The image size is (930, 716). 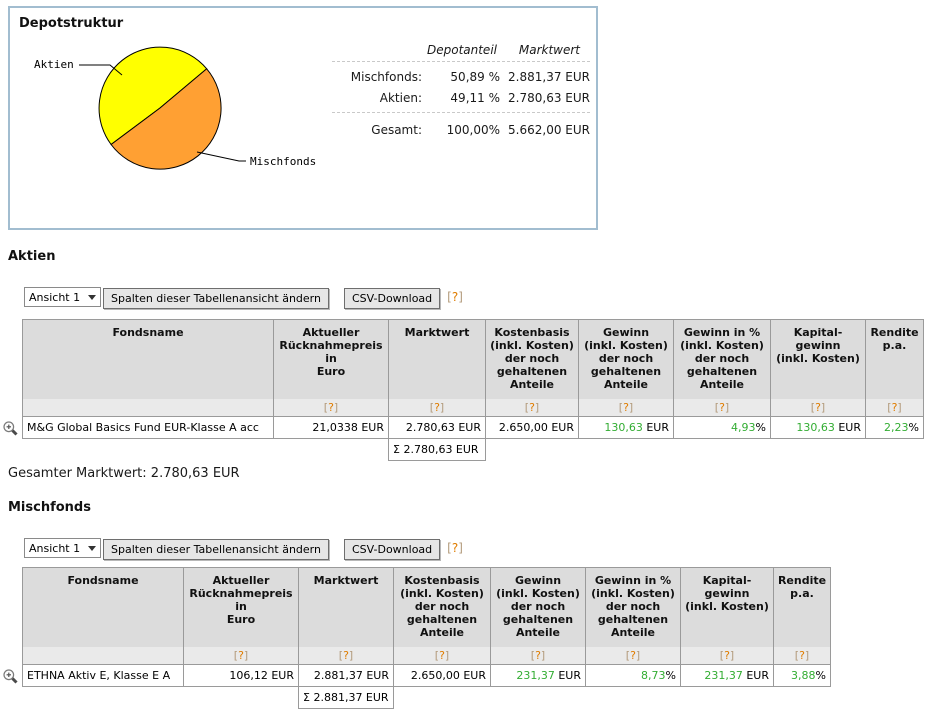 I want to click on pie-label-mischfonds: Mischfonds, so click(x=283, y=161).